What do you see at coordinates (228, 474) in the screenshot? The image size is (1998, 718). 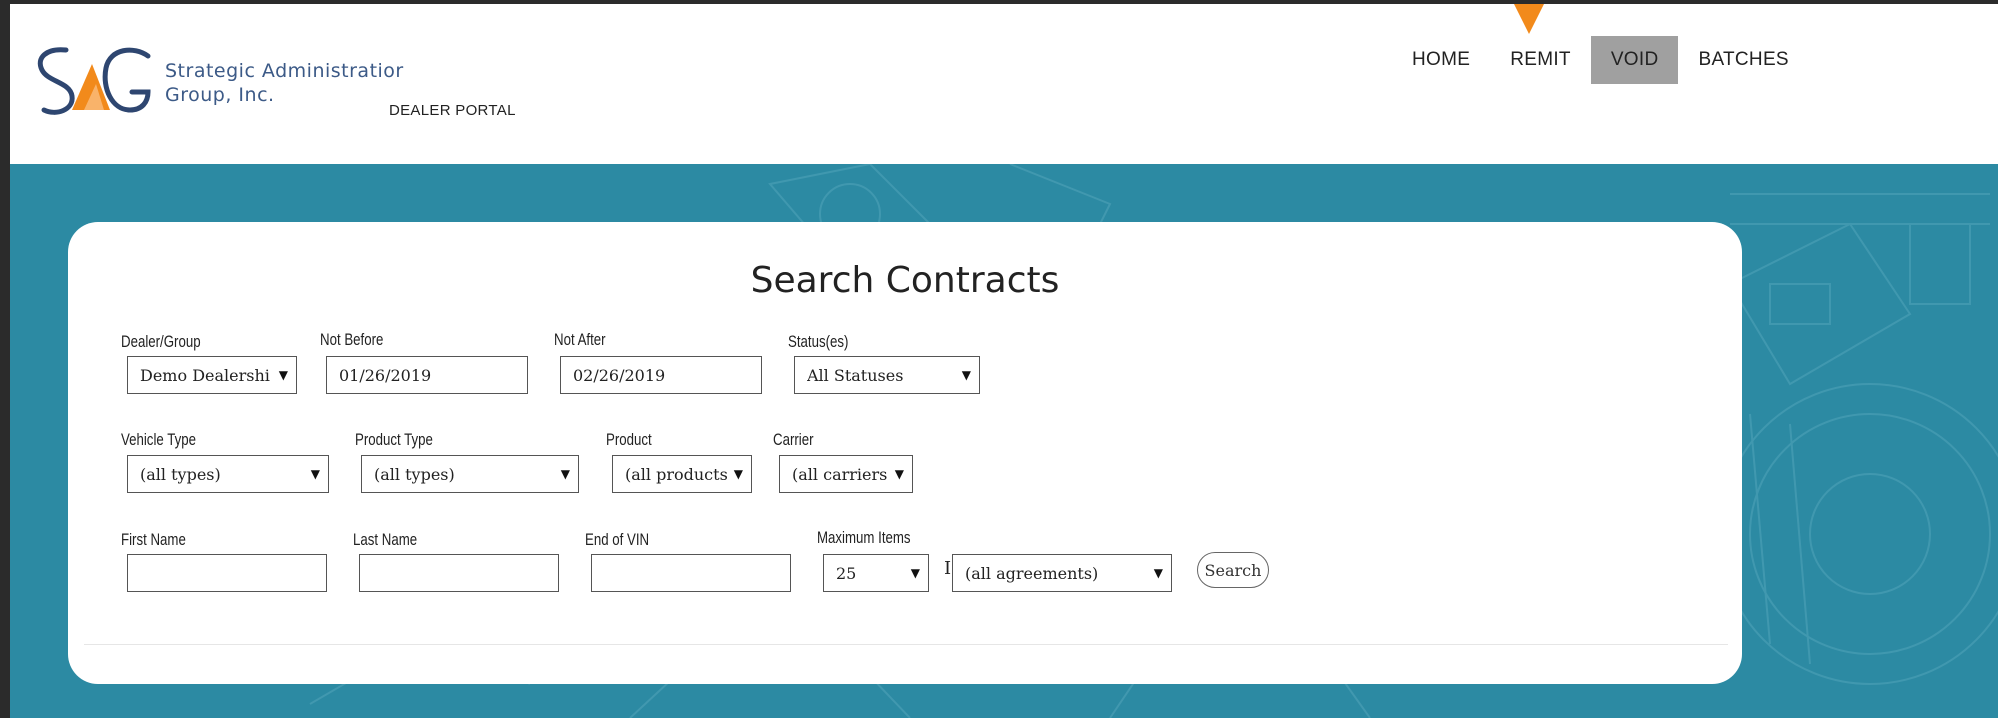 I see `vehicle-type-select: (all types) ▼` at bounding box center [228, 474].